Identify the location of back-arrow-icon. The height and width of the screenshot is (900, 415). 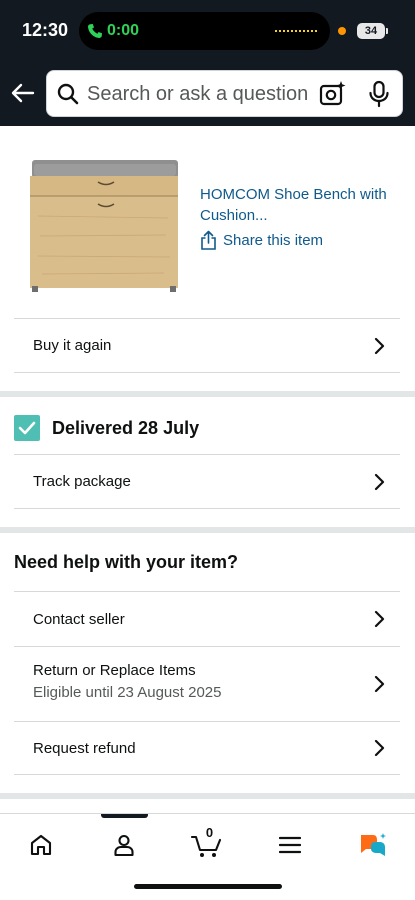
(23, 93).